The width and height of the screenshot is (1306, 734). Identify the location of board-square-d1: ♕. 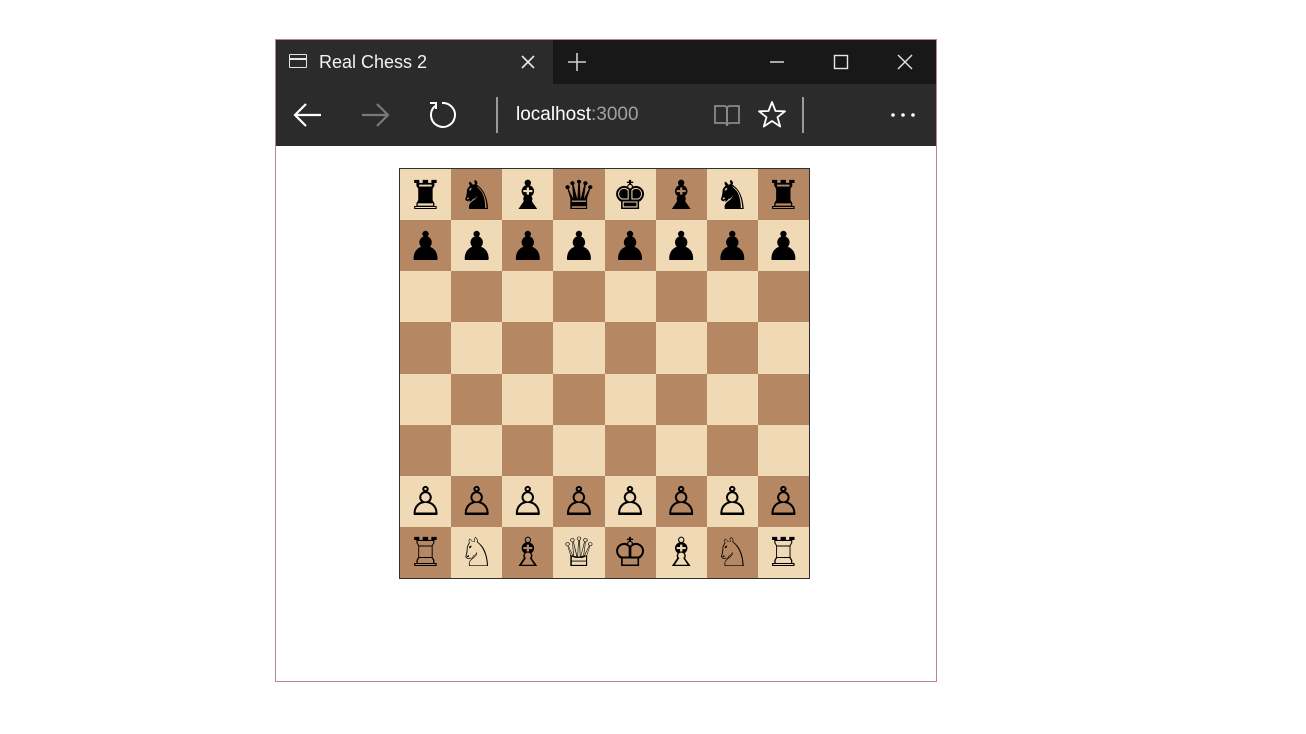
(579, 552).